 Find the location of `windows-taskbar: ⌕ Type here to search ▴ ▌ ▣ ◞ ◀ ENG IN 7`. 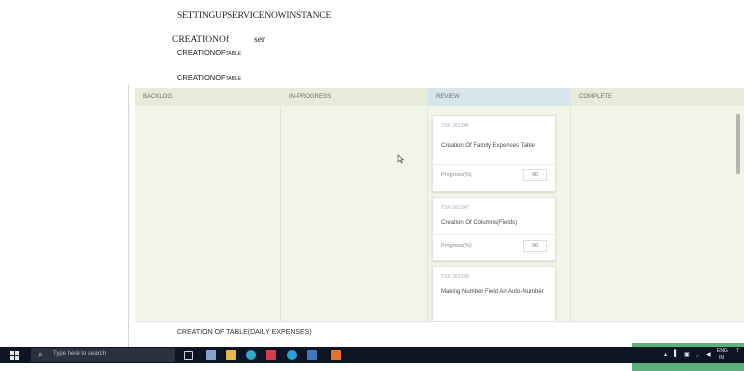

windows-taskbar: ⌕ Type here to search ▴ ▌ ▣ ◞ ◀ ENG IN 7 is located at coordinates (372, 355).